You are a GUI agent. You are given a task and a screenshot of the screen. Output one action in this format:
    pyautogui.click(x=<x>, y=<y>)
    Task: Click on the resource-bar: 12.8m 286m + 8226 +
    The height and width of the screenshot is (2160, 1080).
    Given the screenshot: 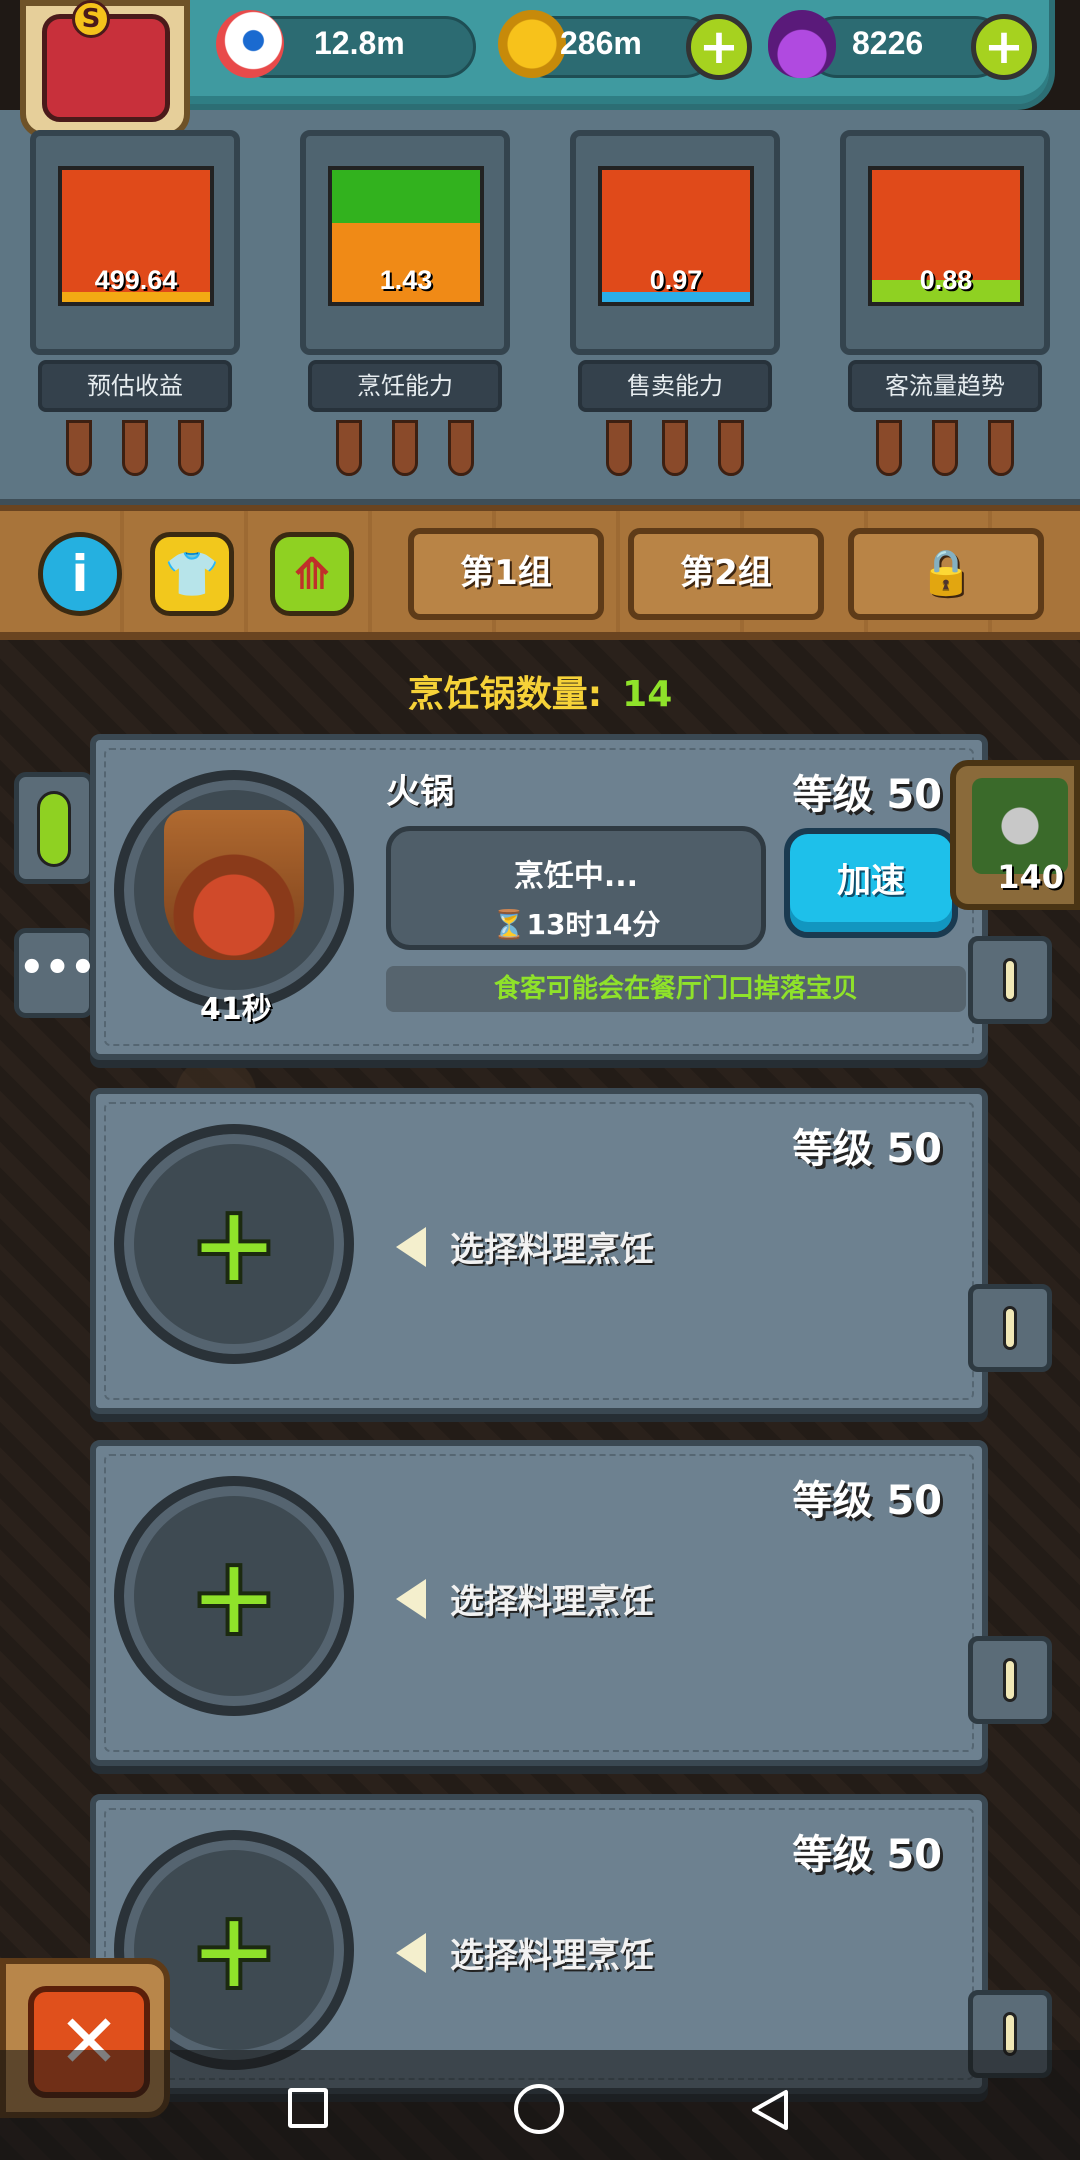 What is the action you would take?
    pyautogui.click(x=602, y=55)
    